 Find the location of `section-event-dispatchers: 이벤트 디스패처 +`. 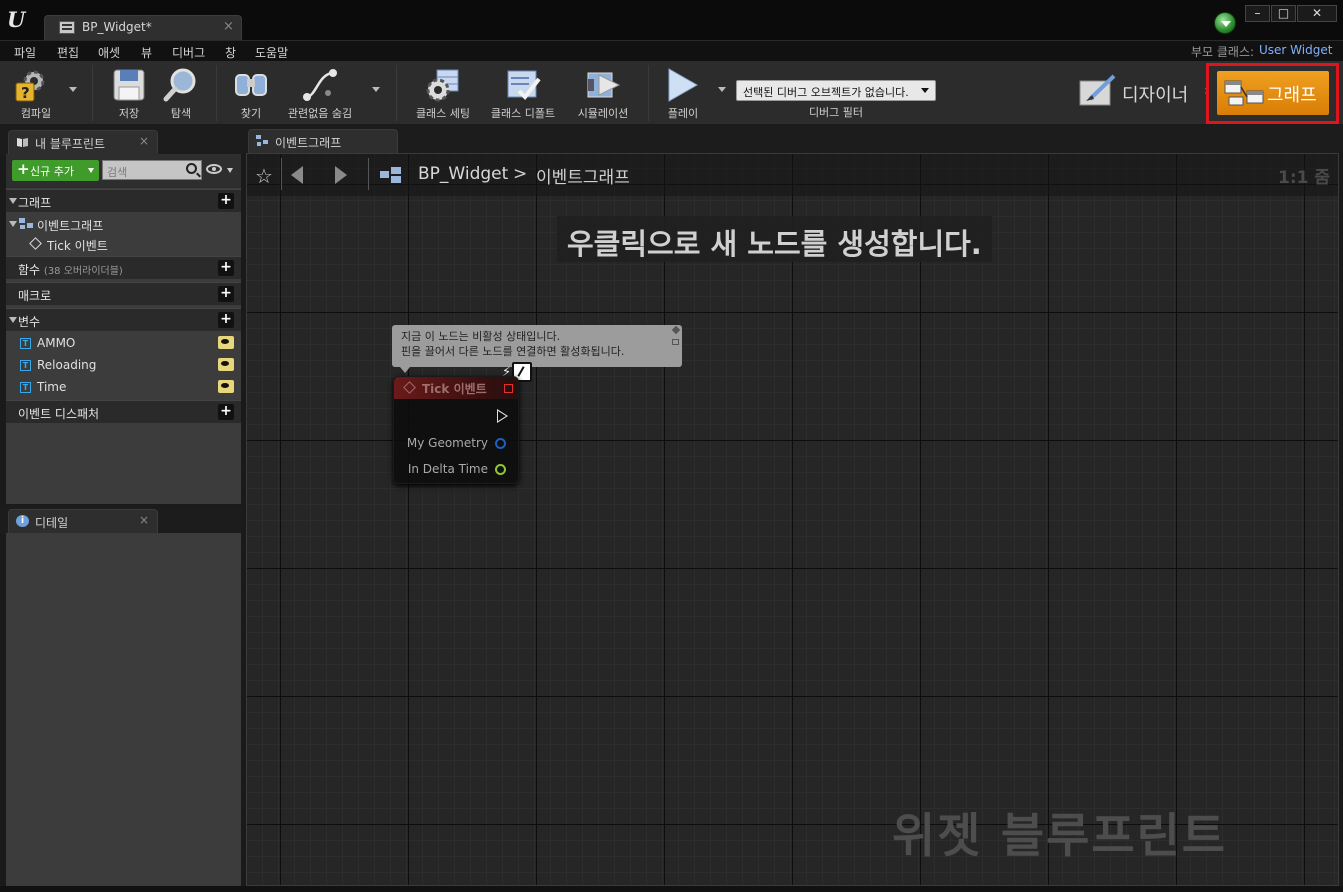

section-event-dispatchers: 이벤트 디스패처 + is located at coordinates (123, 411).